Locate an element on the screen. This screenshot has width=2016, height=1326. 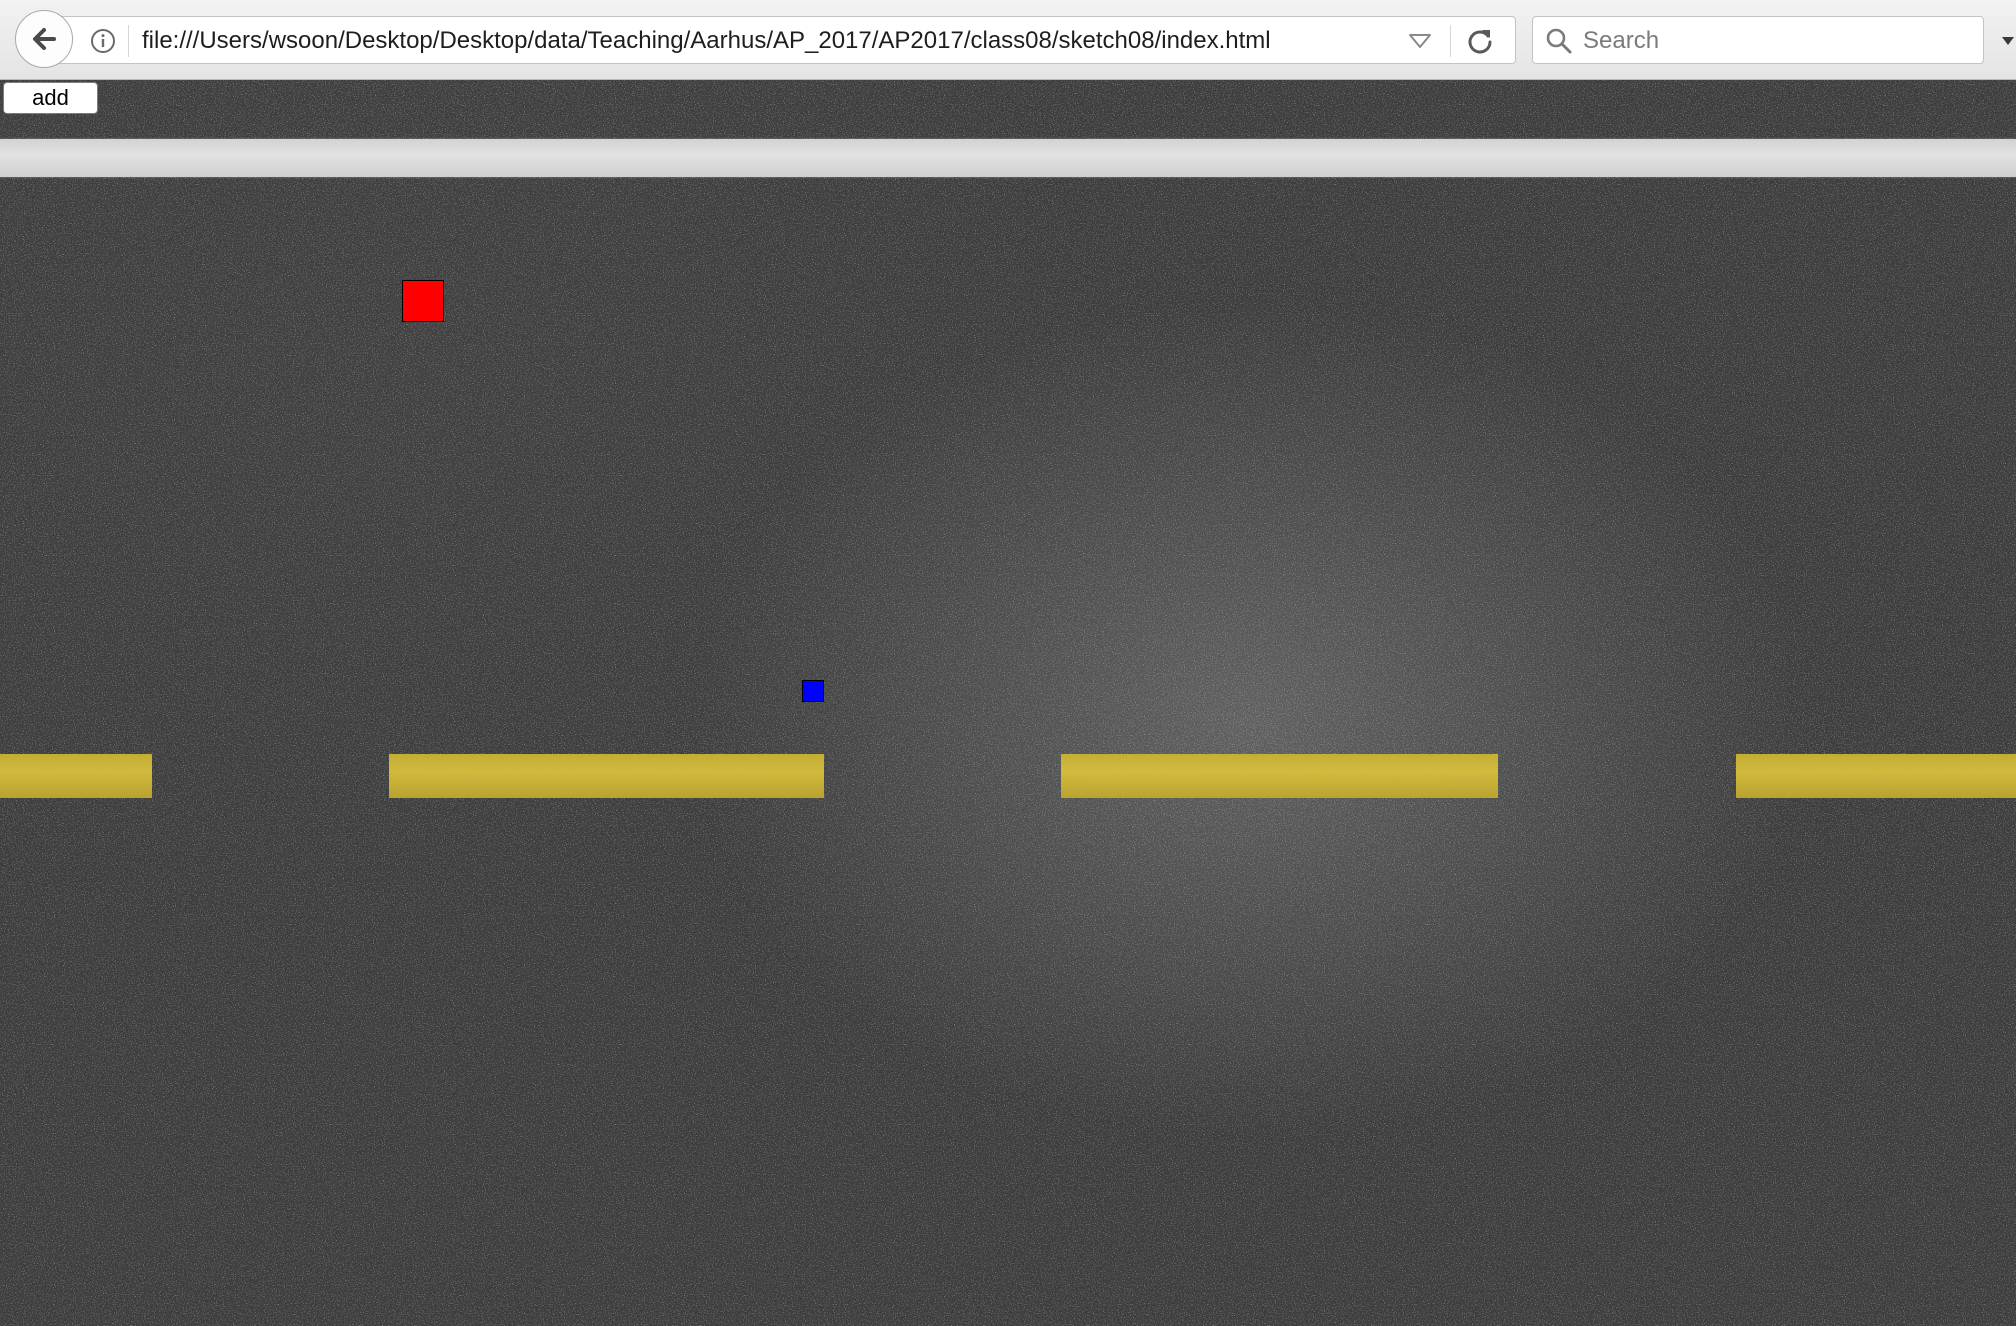
add-button: add is located at coordinates (50, 98).